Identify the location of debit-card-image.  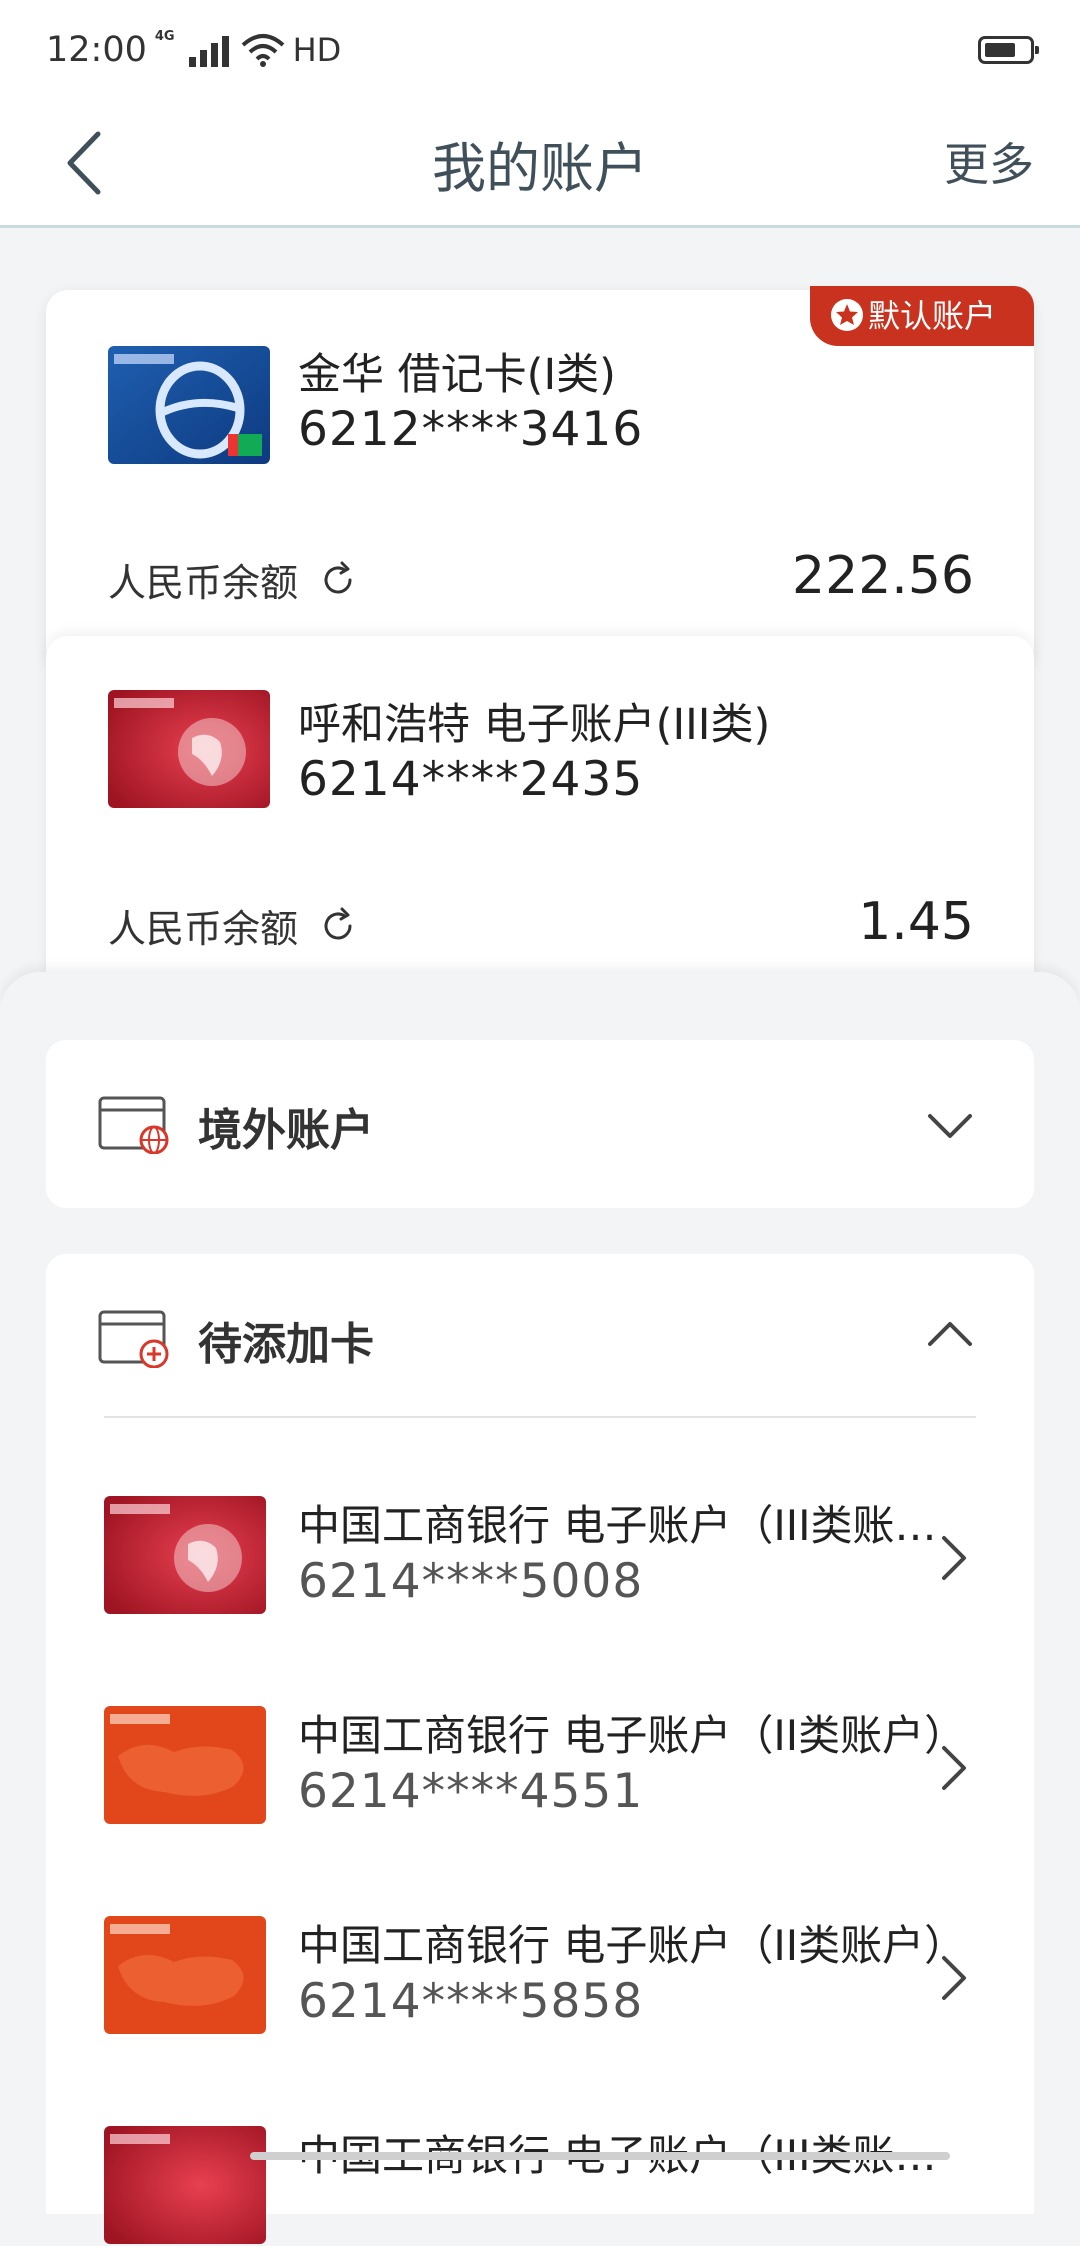
(189, 405).